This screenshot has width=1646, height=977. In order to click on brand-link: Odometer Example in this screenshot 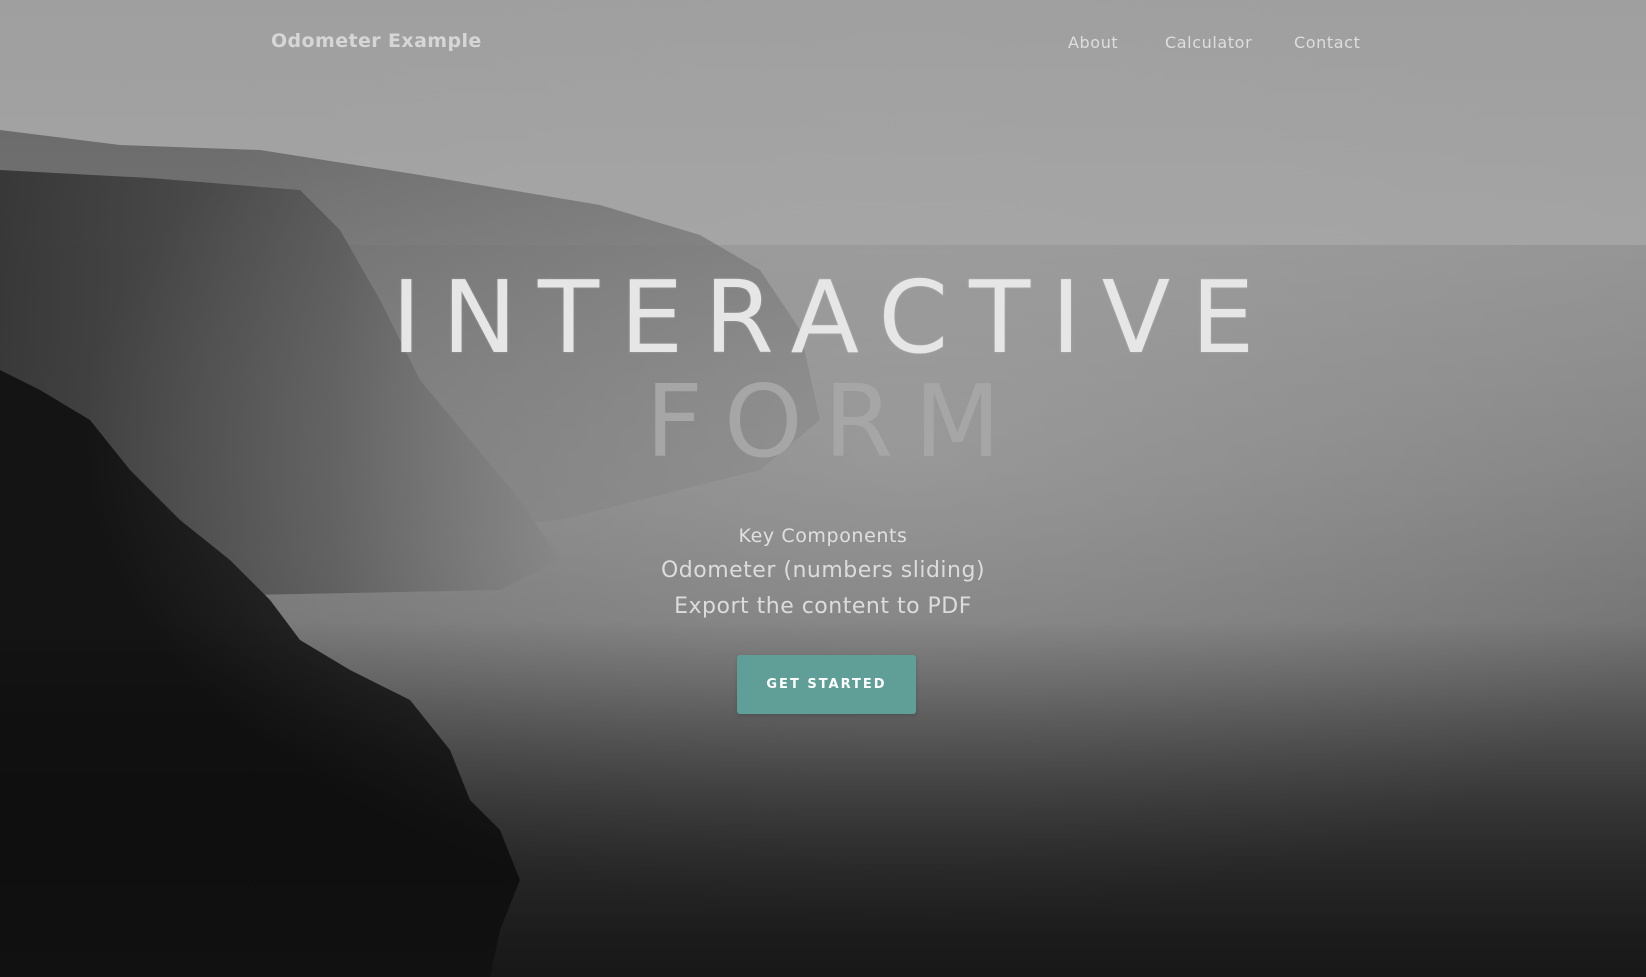, I will do `click(376, 41)`.